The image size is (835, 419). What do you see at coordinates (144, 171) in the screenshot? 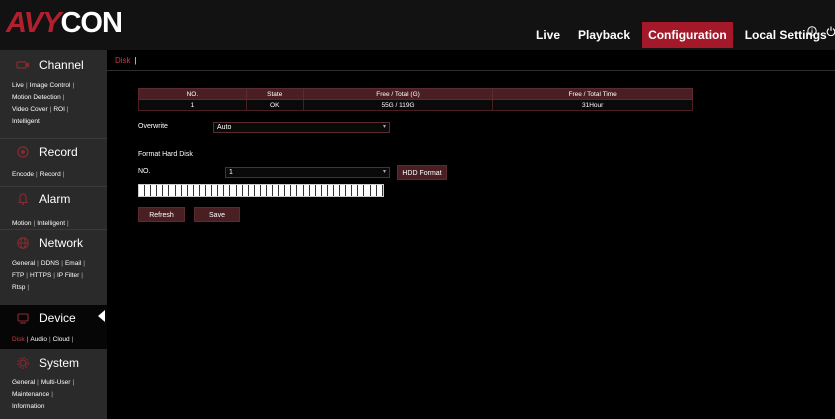
I see `format-no-label: NO.` at bounding box center [144, 171].